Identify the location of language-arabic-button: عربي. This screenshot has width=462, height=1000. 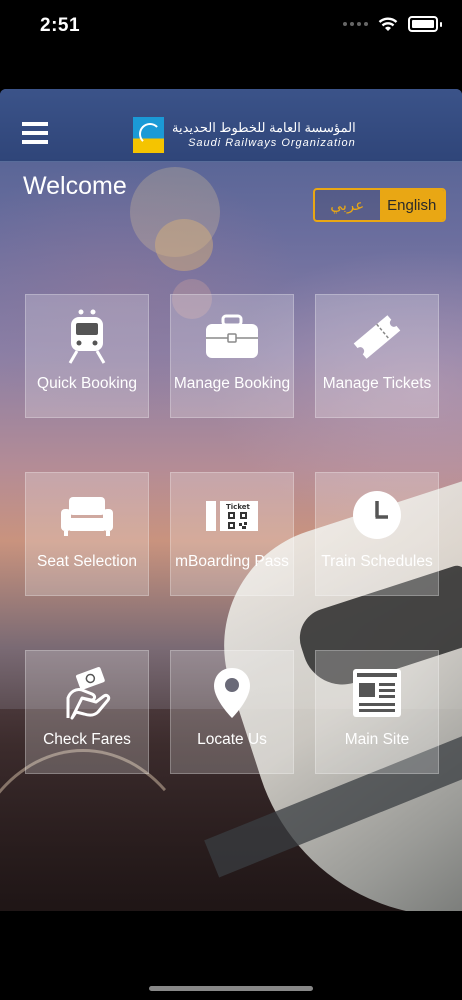
(347, 205).